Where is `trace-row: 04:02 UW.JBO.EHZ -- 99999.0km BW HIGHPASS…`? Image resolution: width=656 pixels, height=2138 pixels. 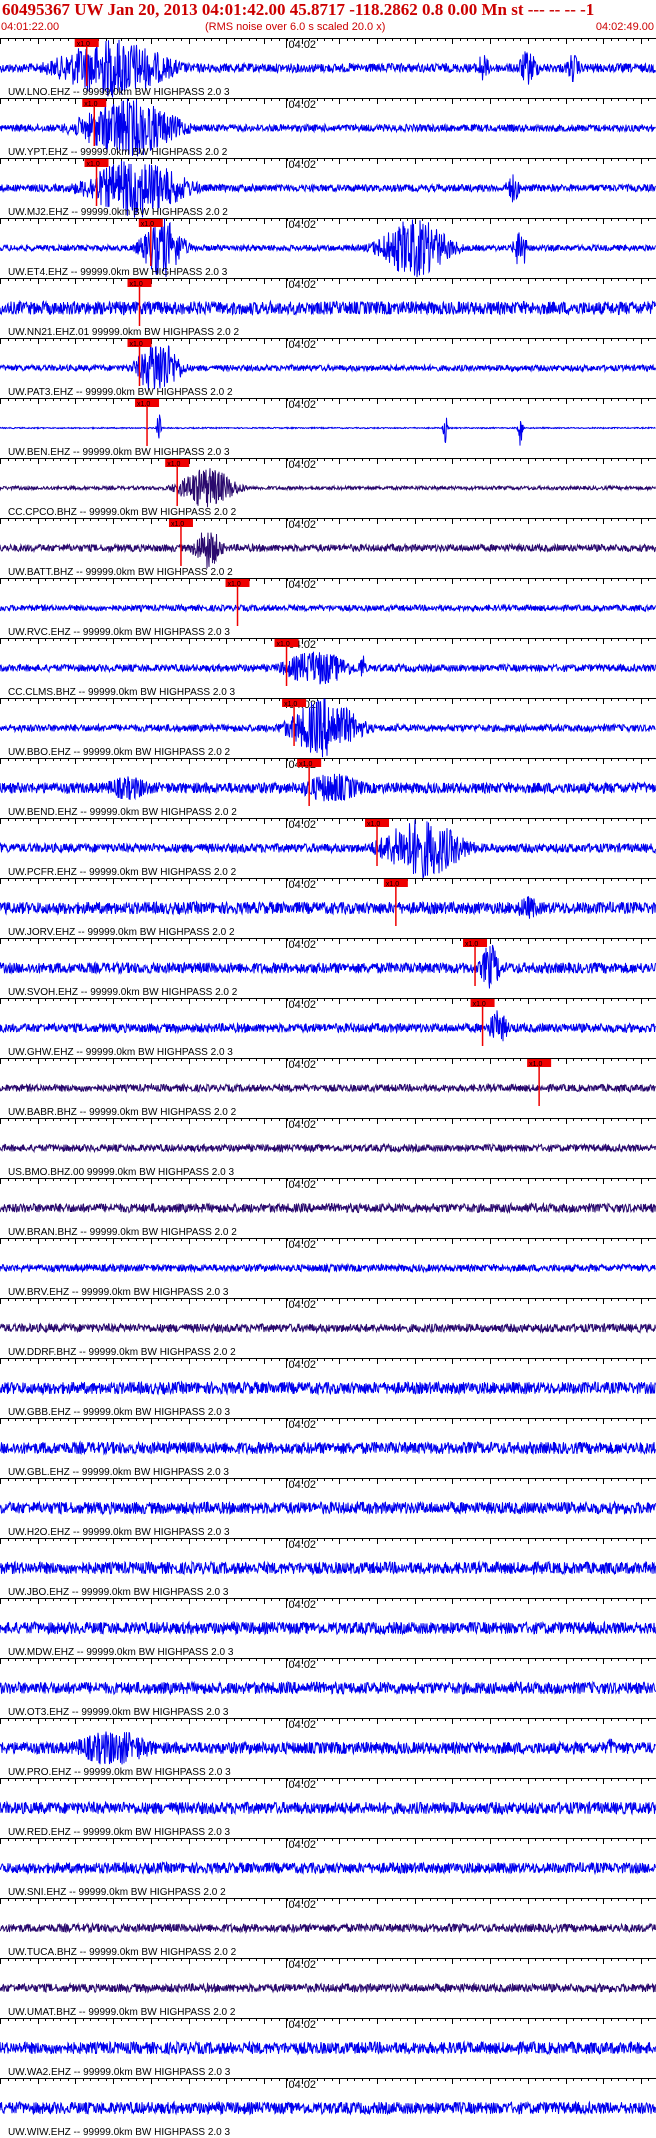
trace-row: 04:02 UW.JBO.EHZ -- 99999.0km BW HIGHPASS… is located at coordinates (328, 1568).